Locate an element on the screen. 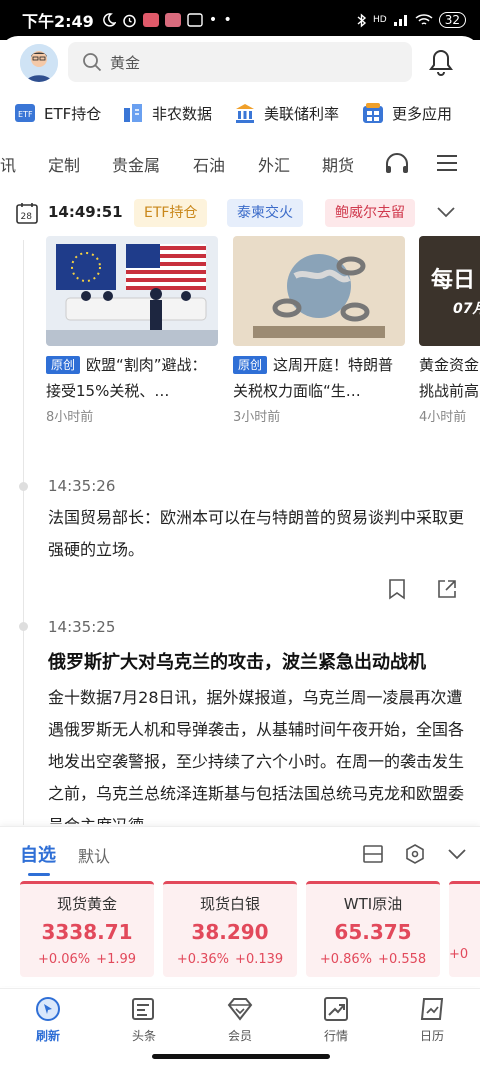 The width and height of the screenshot is (480, 1066). etf-icon: ETF is located at coordinates (25, 113).